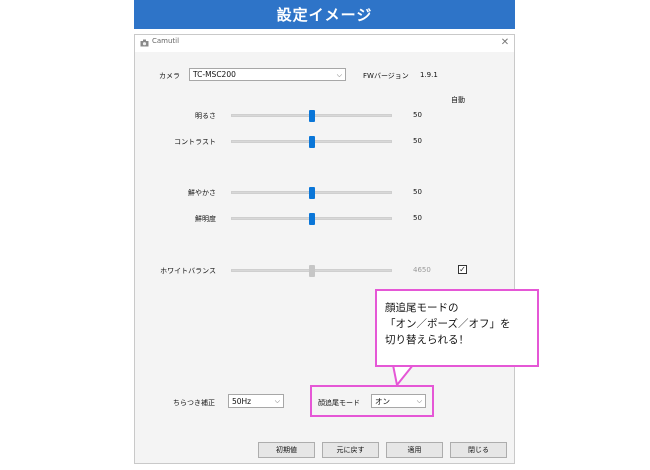 The image size is (650, 470). Describe the element at coordinates (194, 403) in the screenshot. I see `flicker-label: ちらつき補正` at that location.